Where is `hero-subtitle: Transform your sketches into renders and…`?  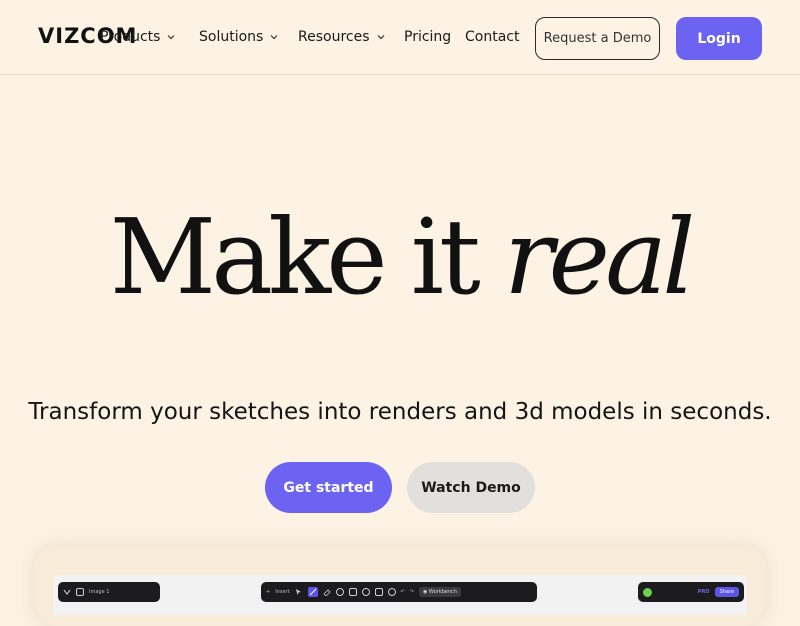 hero-subtitle: Transform your sketches into renders and… is located at coordinates (400, 412).